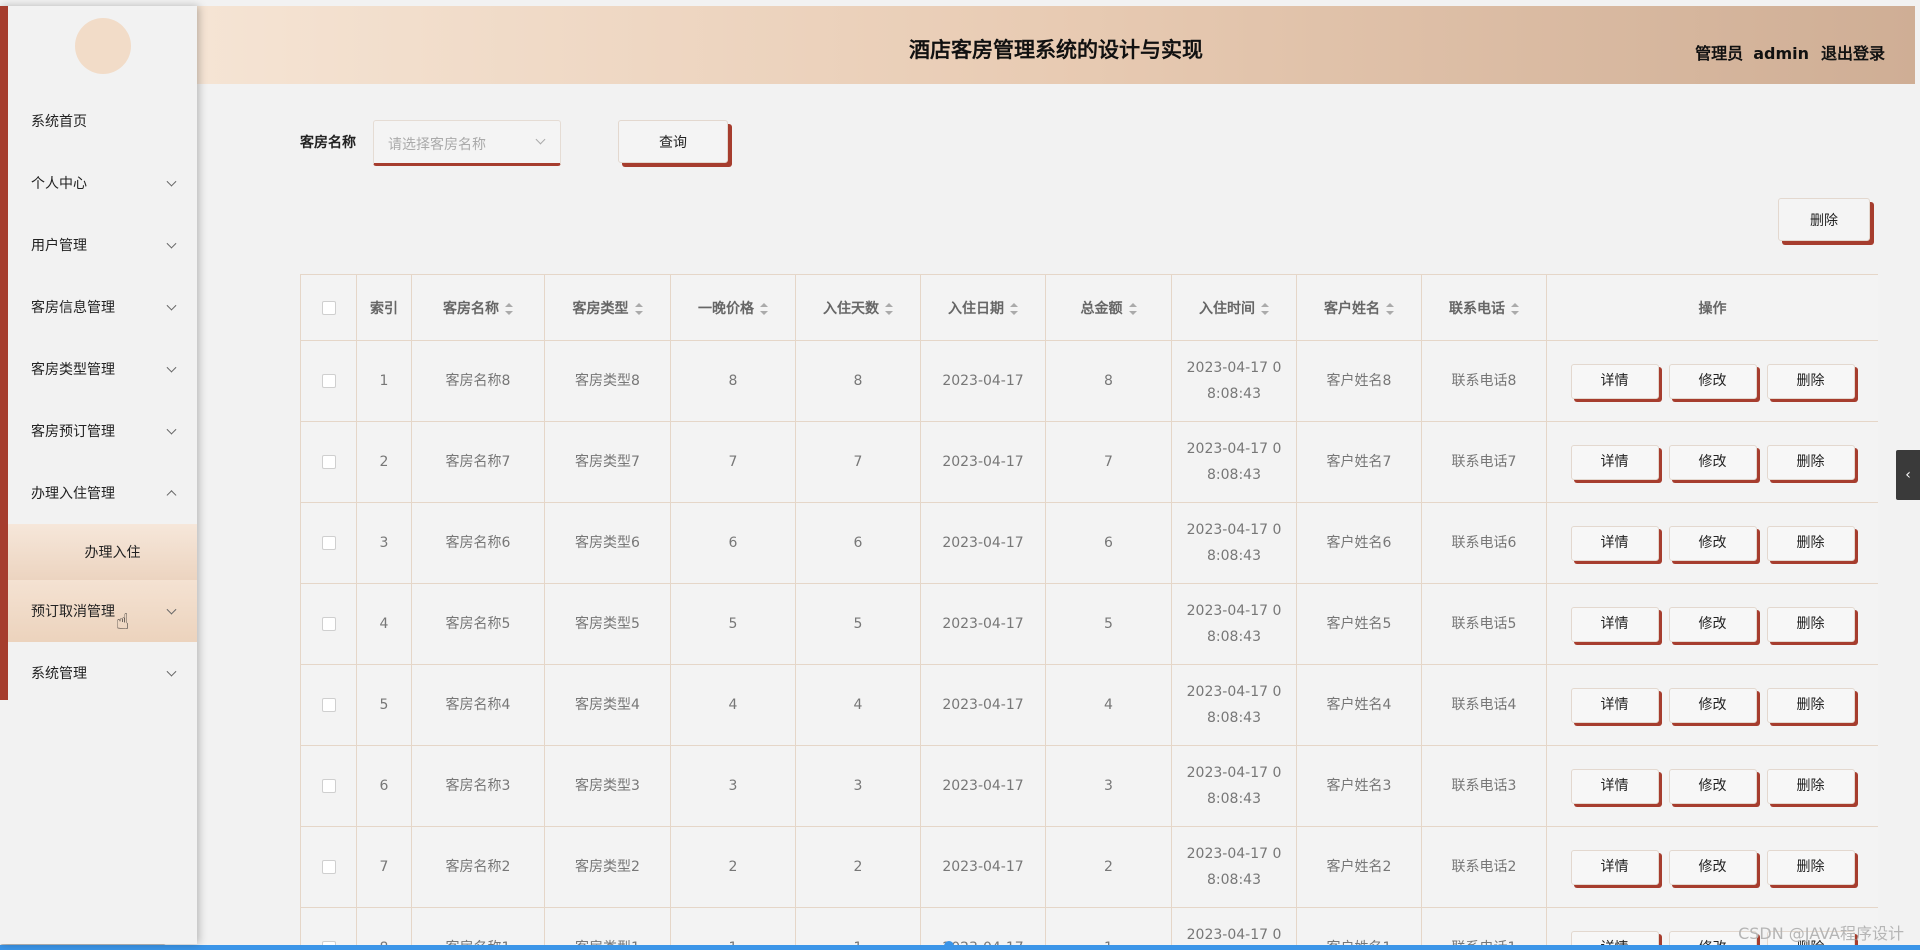 This screenshot has height=950, width=1920. Describe the element at coordinates (467, 143) in the screenshot. I see `room-name-select: 请选择客房名称` at that location.